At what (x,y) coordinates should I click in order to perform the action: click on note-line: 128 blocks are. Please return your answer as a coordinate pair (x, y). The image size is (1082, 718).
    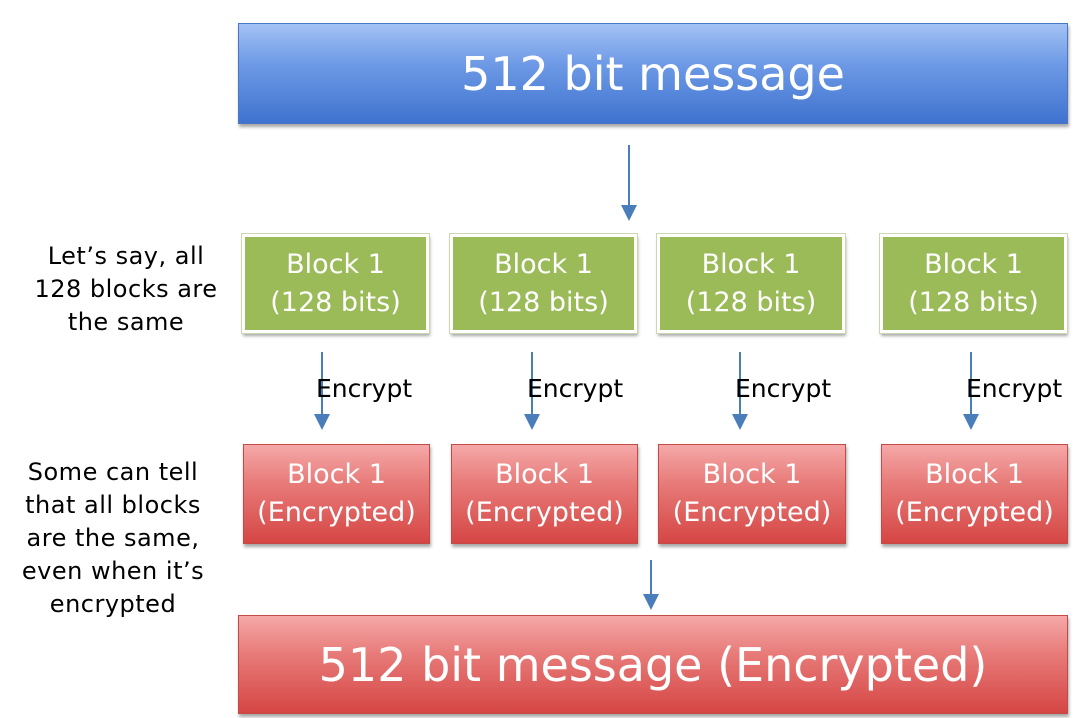
    Looking at the image, I should click on (126, 289).